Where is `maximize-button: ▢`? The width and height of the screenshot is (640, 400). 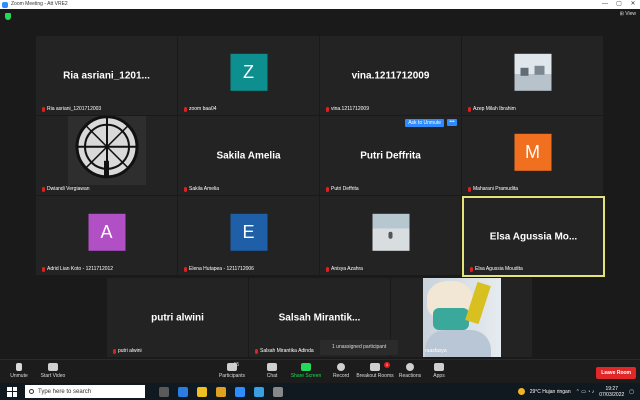 maximize-button: ▢ is located at coordinates (619, 4).